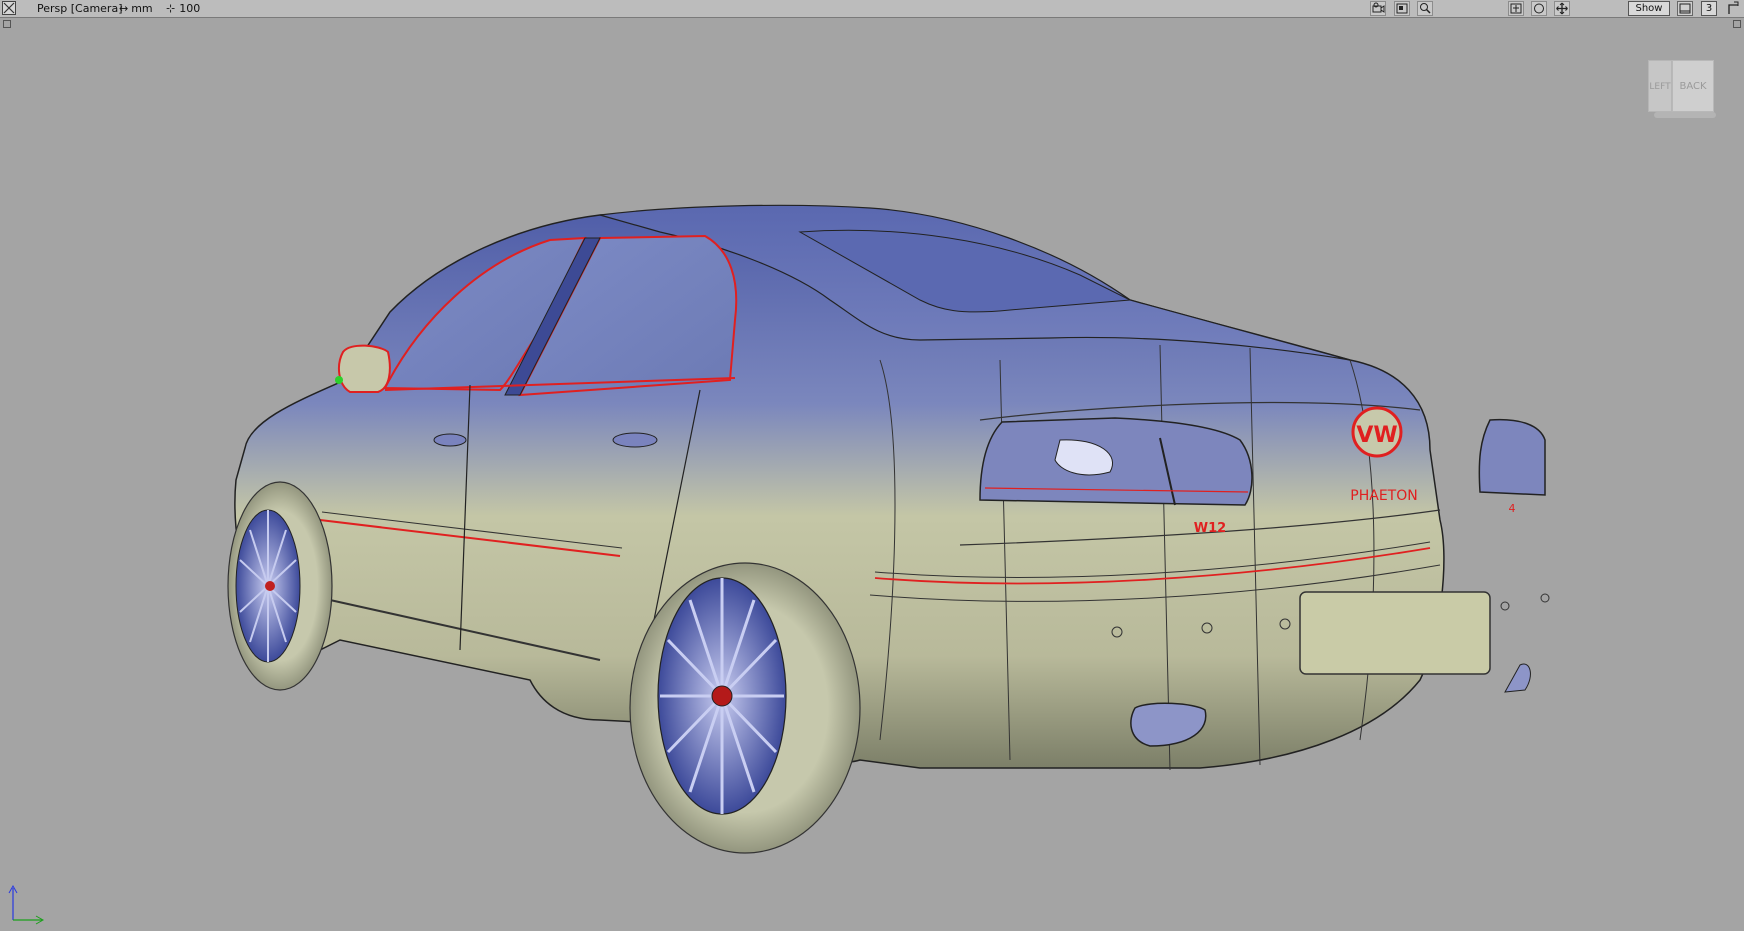 This screenshot has width=1744, height=931. I want to click on door-handle-rear, so click(635, 440).